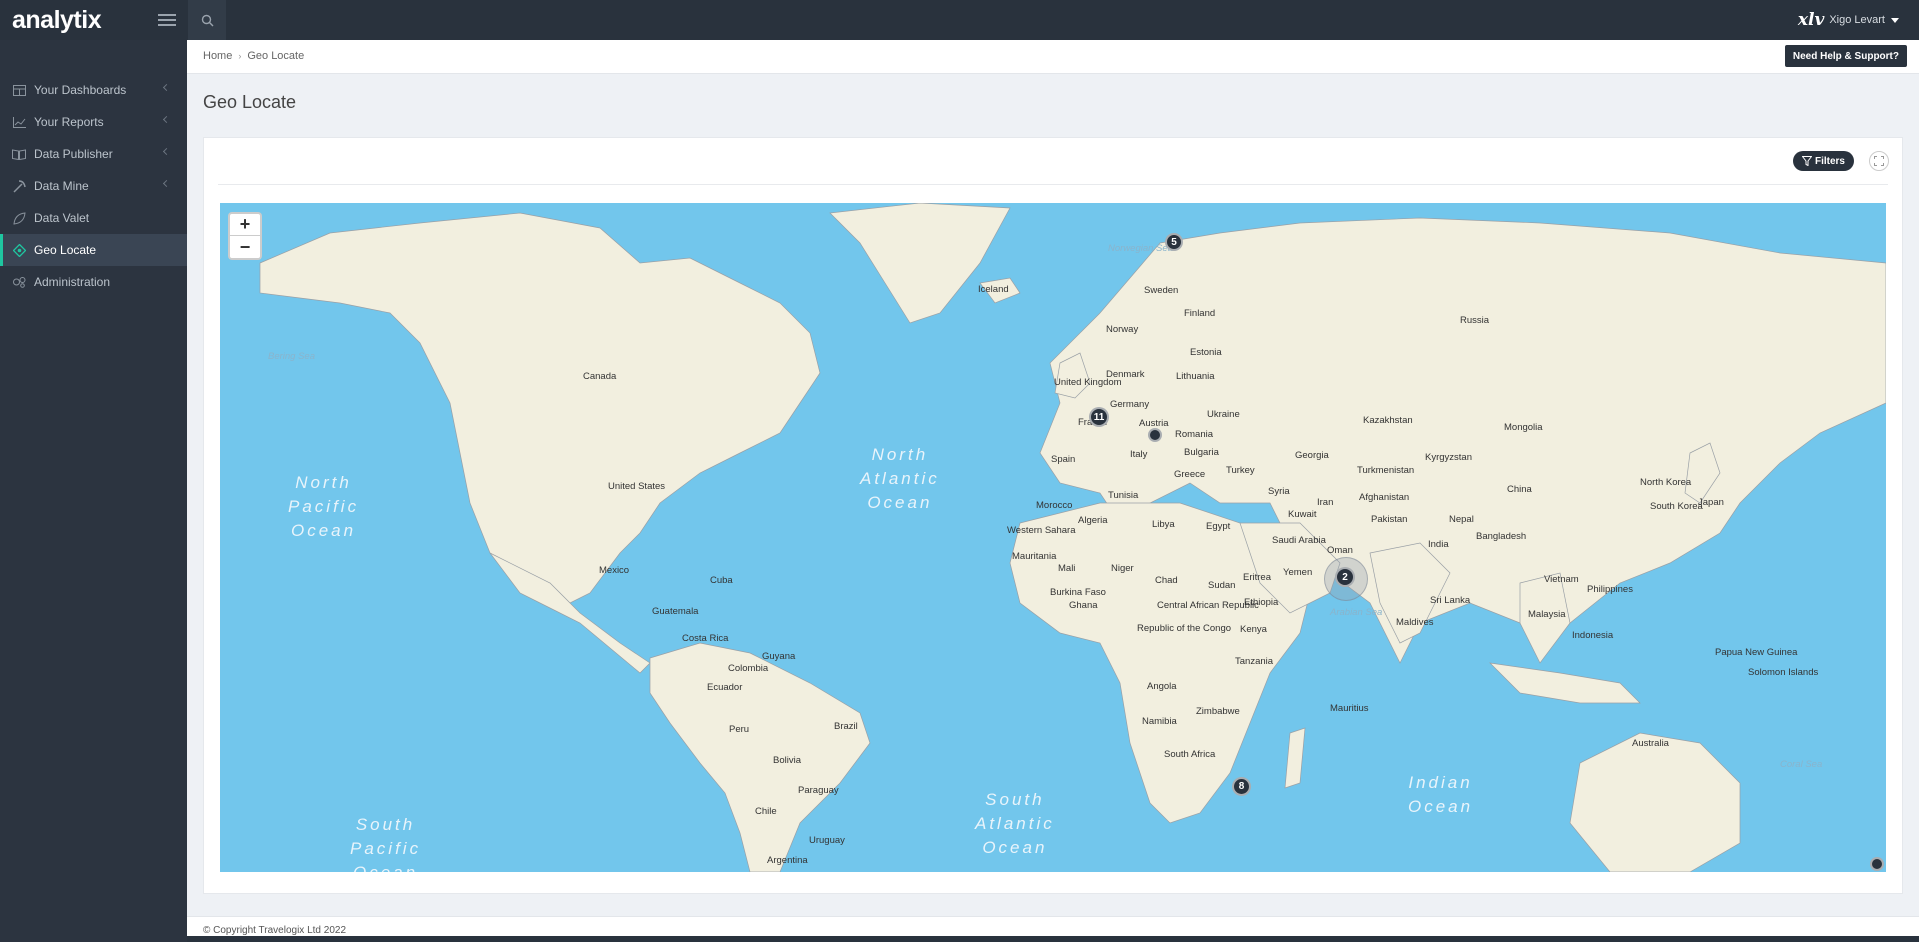 This screenshot has width=1919, height=942. Describe the element at coordinates (1340, 550) in the screenshot. I see `map-label: Oman` at that location.